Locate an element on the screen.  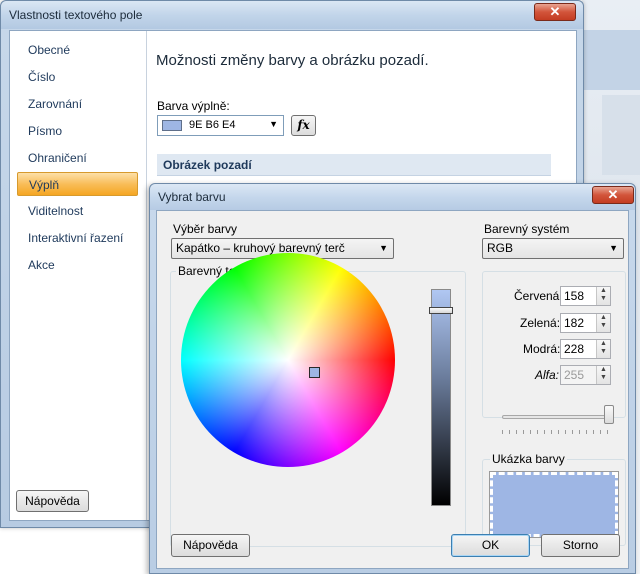
nav-item-general: Obecné is located at coordinates (77, 50).